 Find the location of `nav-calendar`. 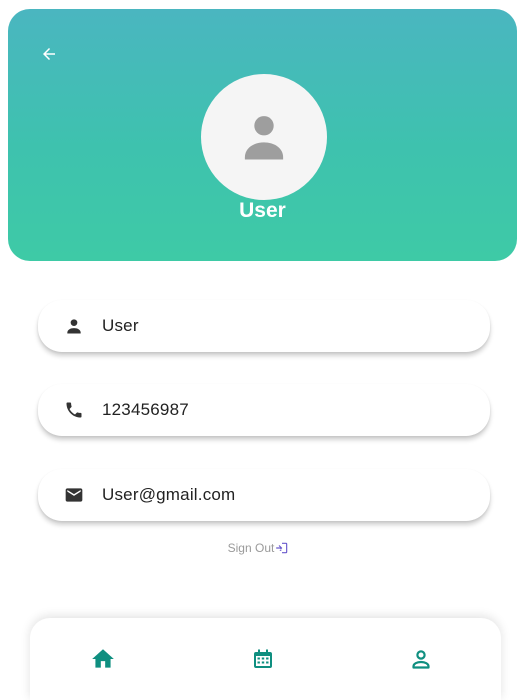

nav-calendar is located at coordinates (263, 659).